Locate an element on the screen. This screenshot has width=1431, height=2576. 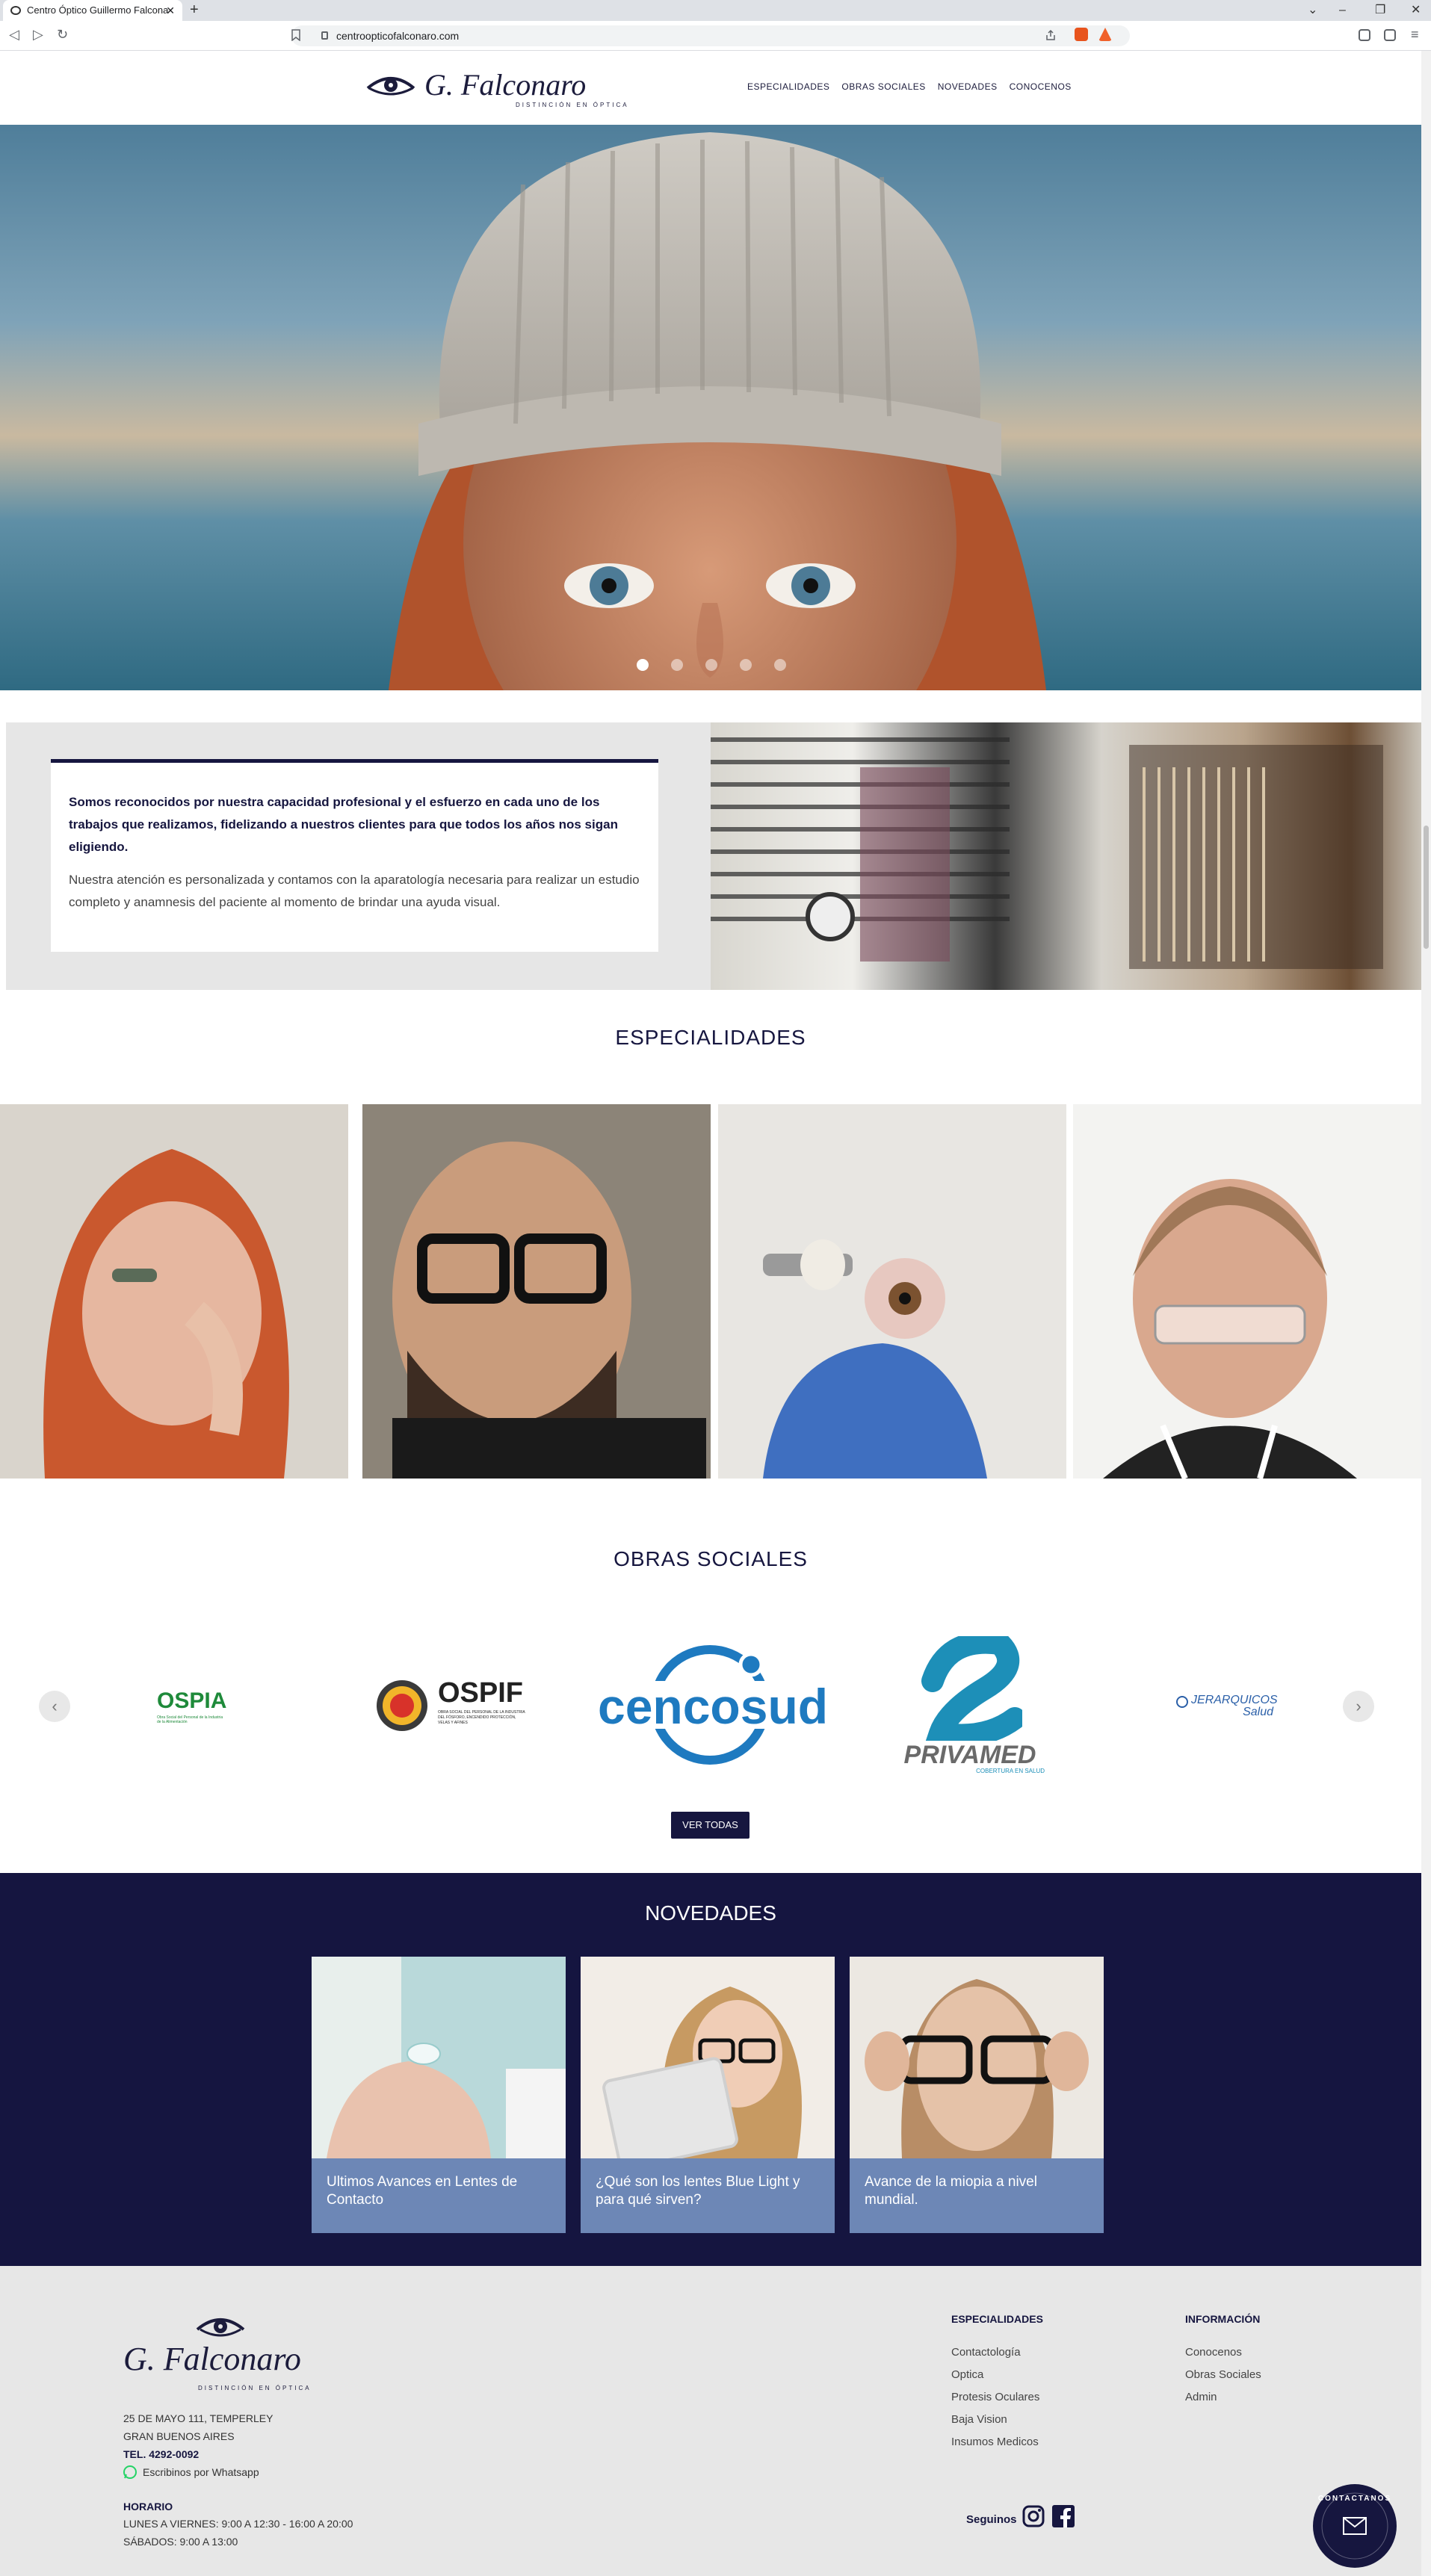
novedad-card-3: Avance de la miopia a nivel mundial. is located at coordinates (977, 2095).